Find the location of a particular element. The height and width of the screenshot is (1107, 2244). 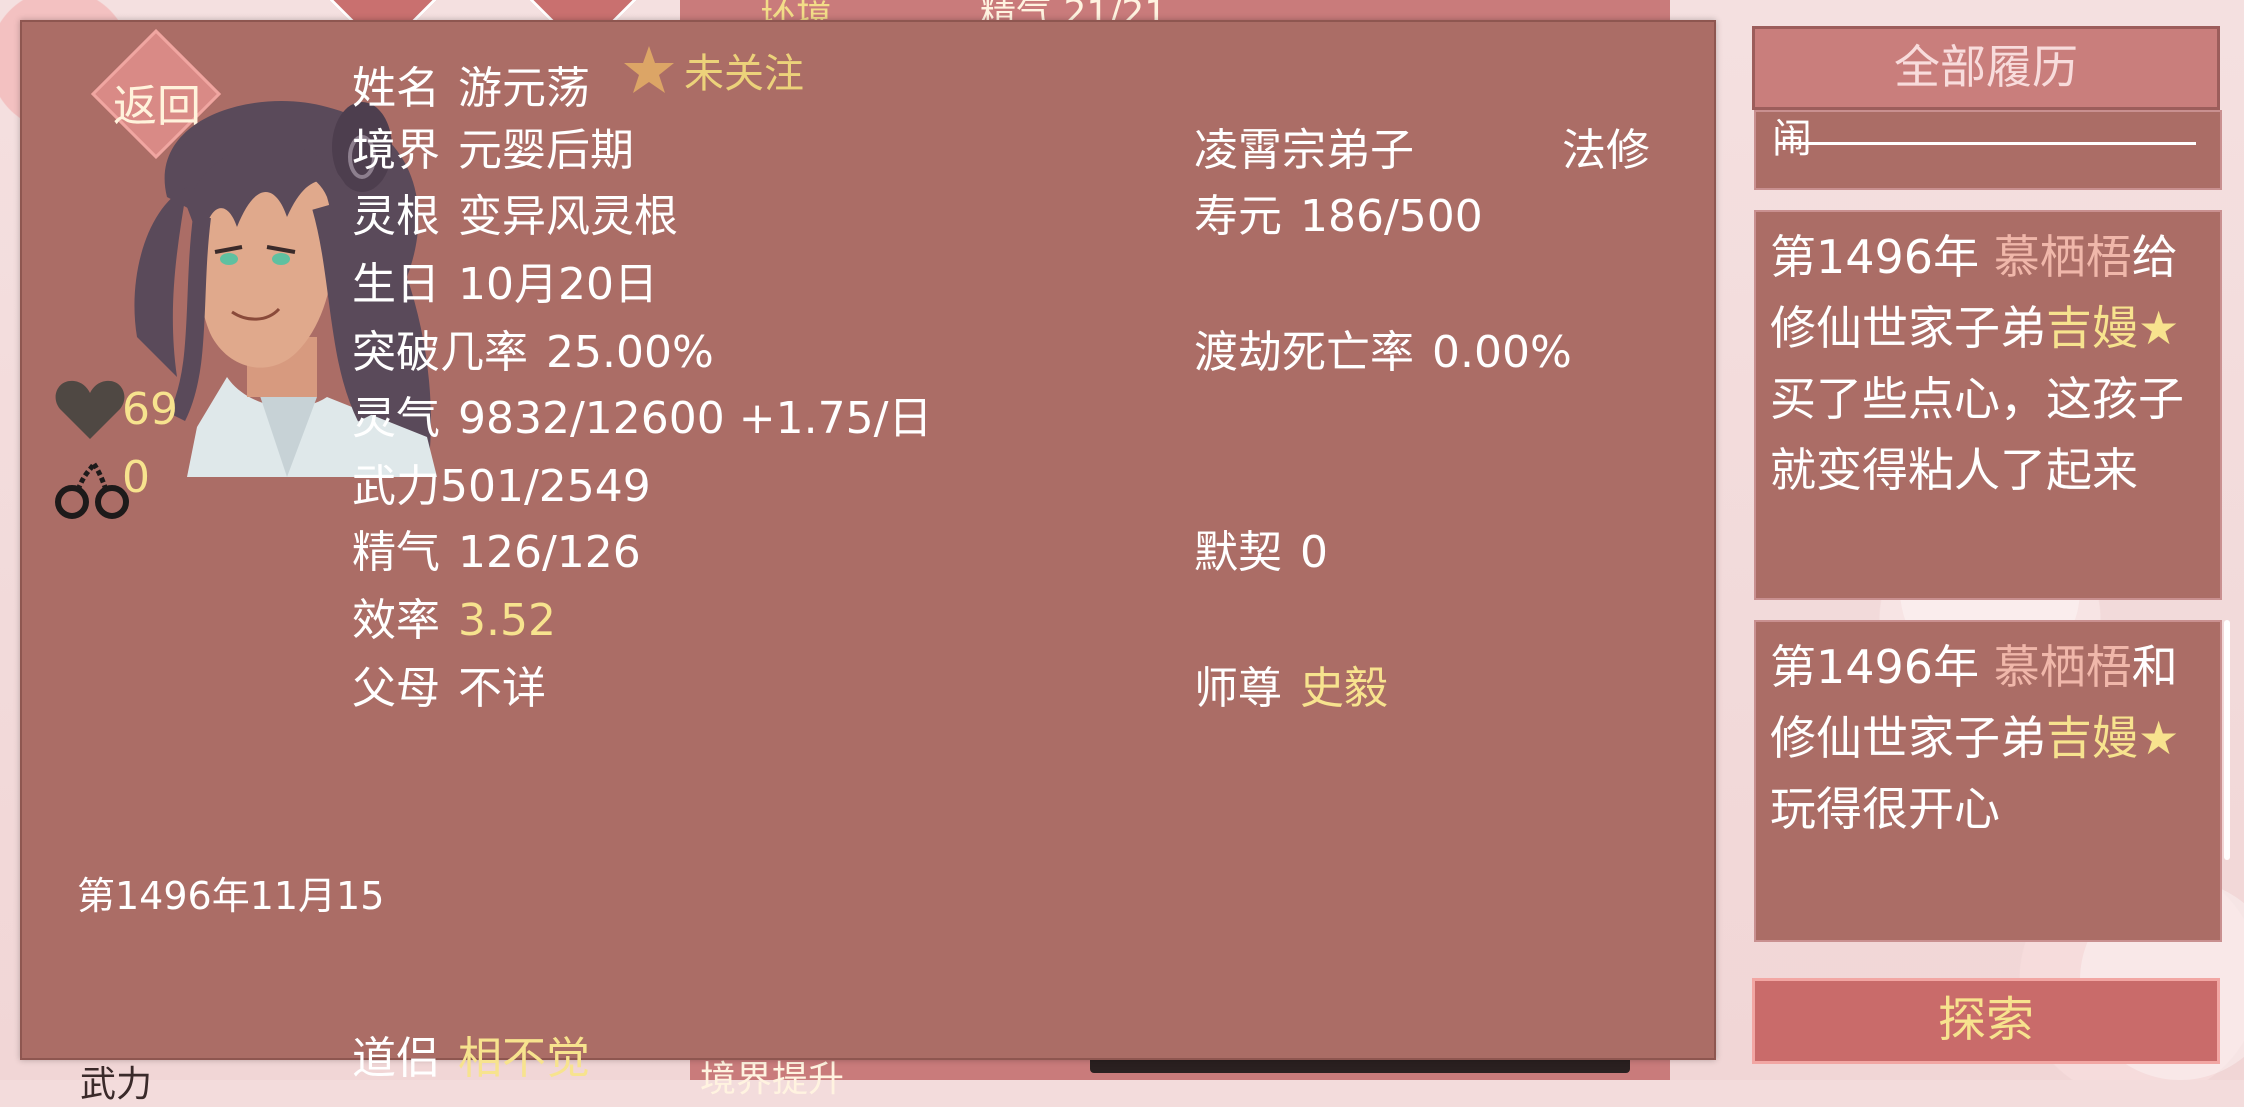

parents-label: 父母 is located at coordinates (396, 688).